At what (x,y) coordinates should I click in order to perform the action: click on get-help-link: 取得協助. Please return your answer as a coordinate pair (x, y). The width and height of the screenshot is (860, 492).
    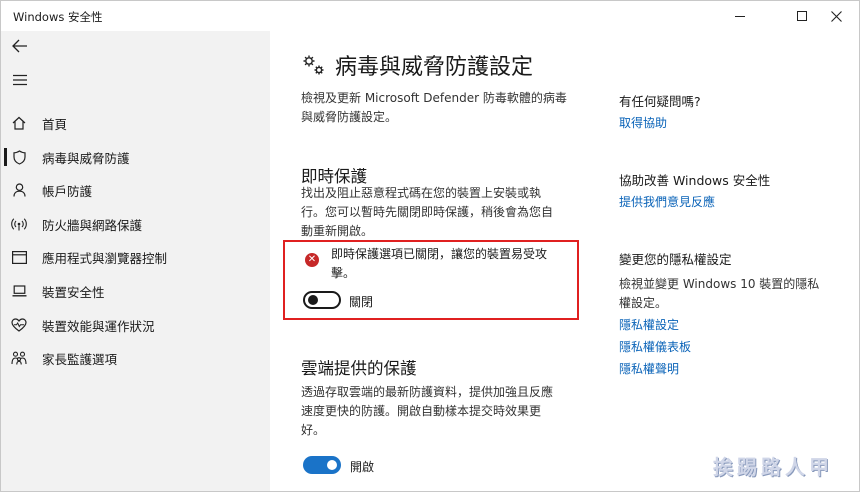
    Looking at the image, I should click on (643, 122).